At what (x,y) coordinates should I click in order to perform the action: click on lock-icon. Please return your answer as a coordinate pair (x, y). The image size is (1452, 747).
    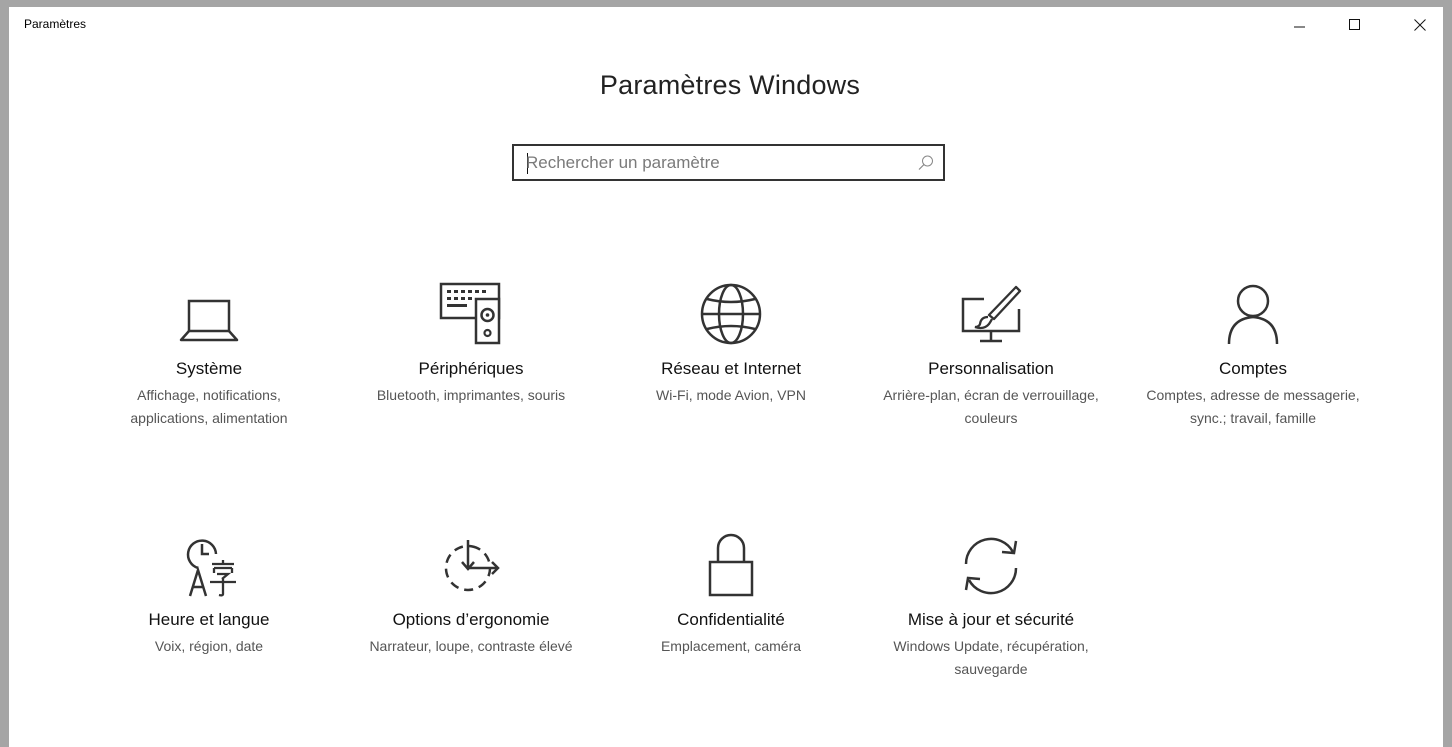
    Looking at the image, I should click on (731, 565).